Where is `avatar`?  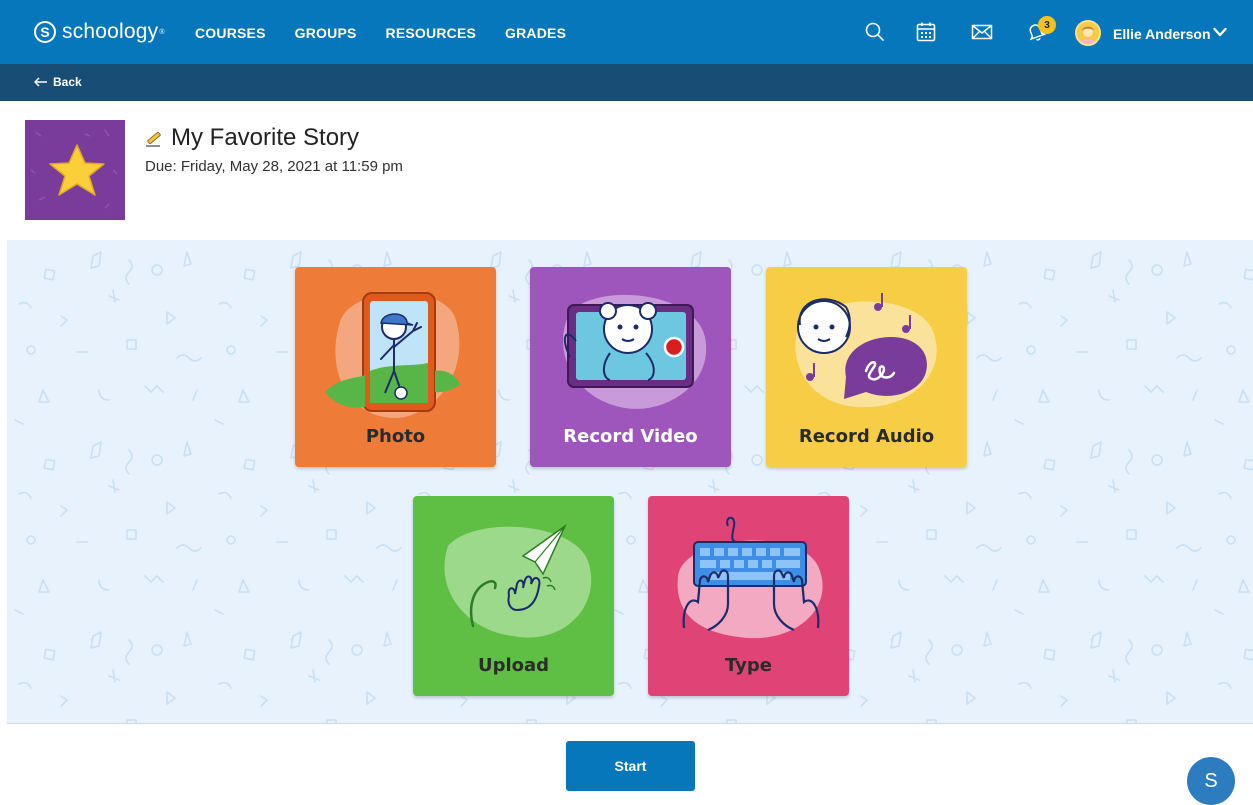 avatar is located at coordinates (1088, 33).